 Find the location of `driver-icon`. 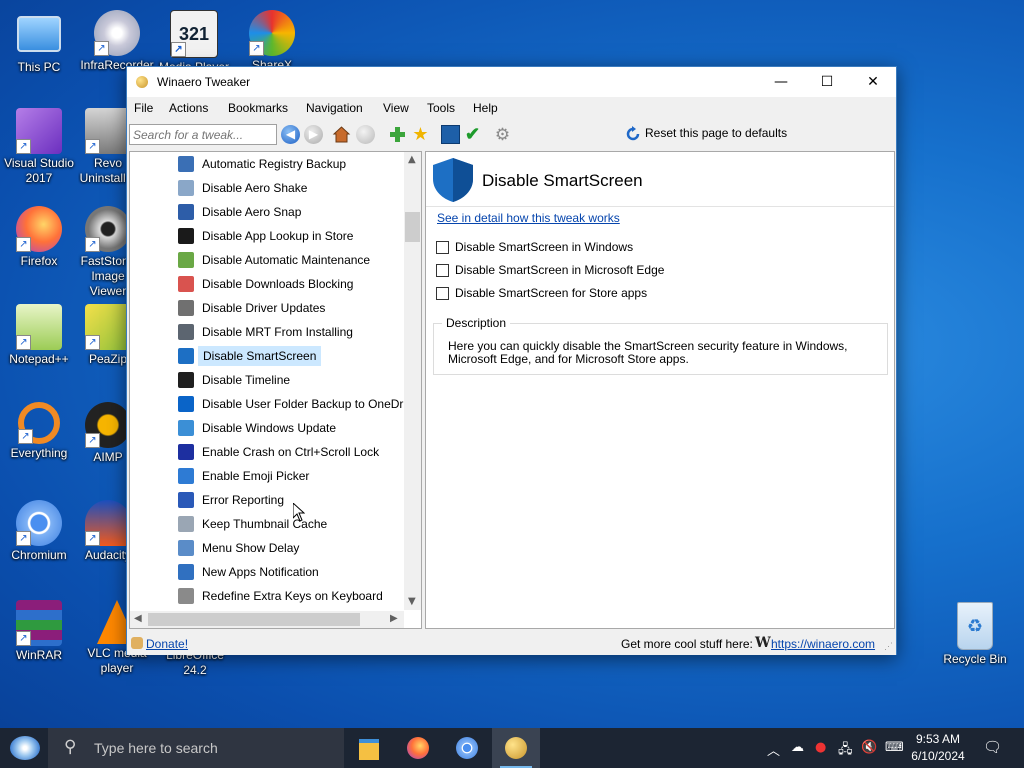

driver-icon is located at coordinates (186, 308).